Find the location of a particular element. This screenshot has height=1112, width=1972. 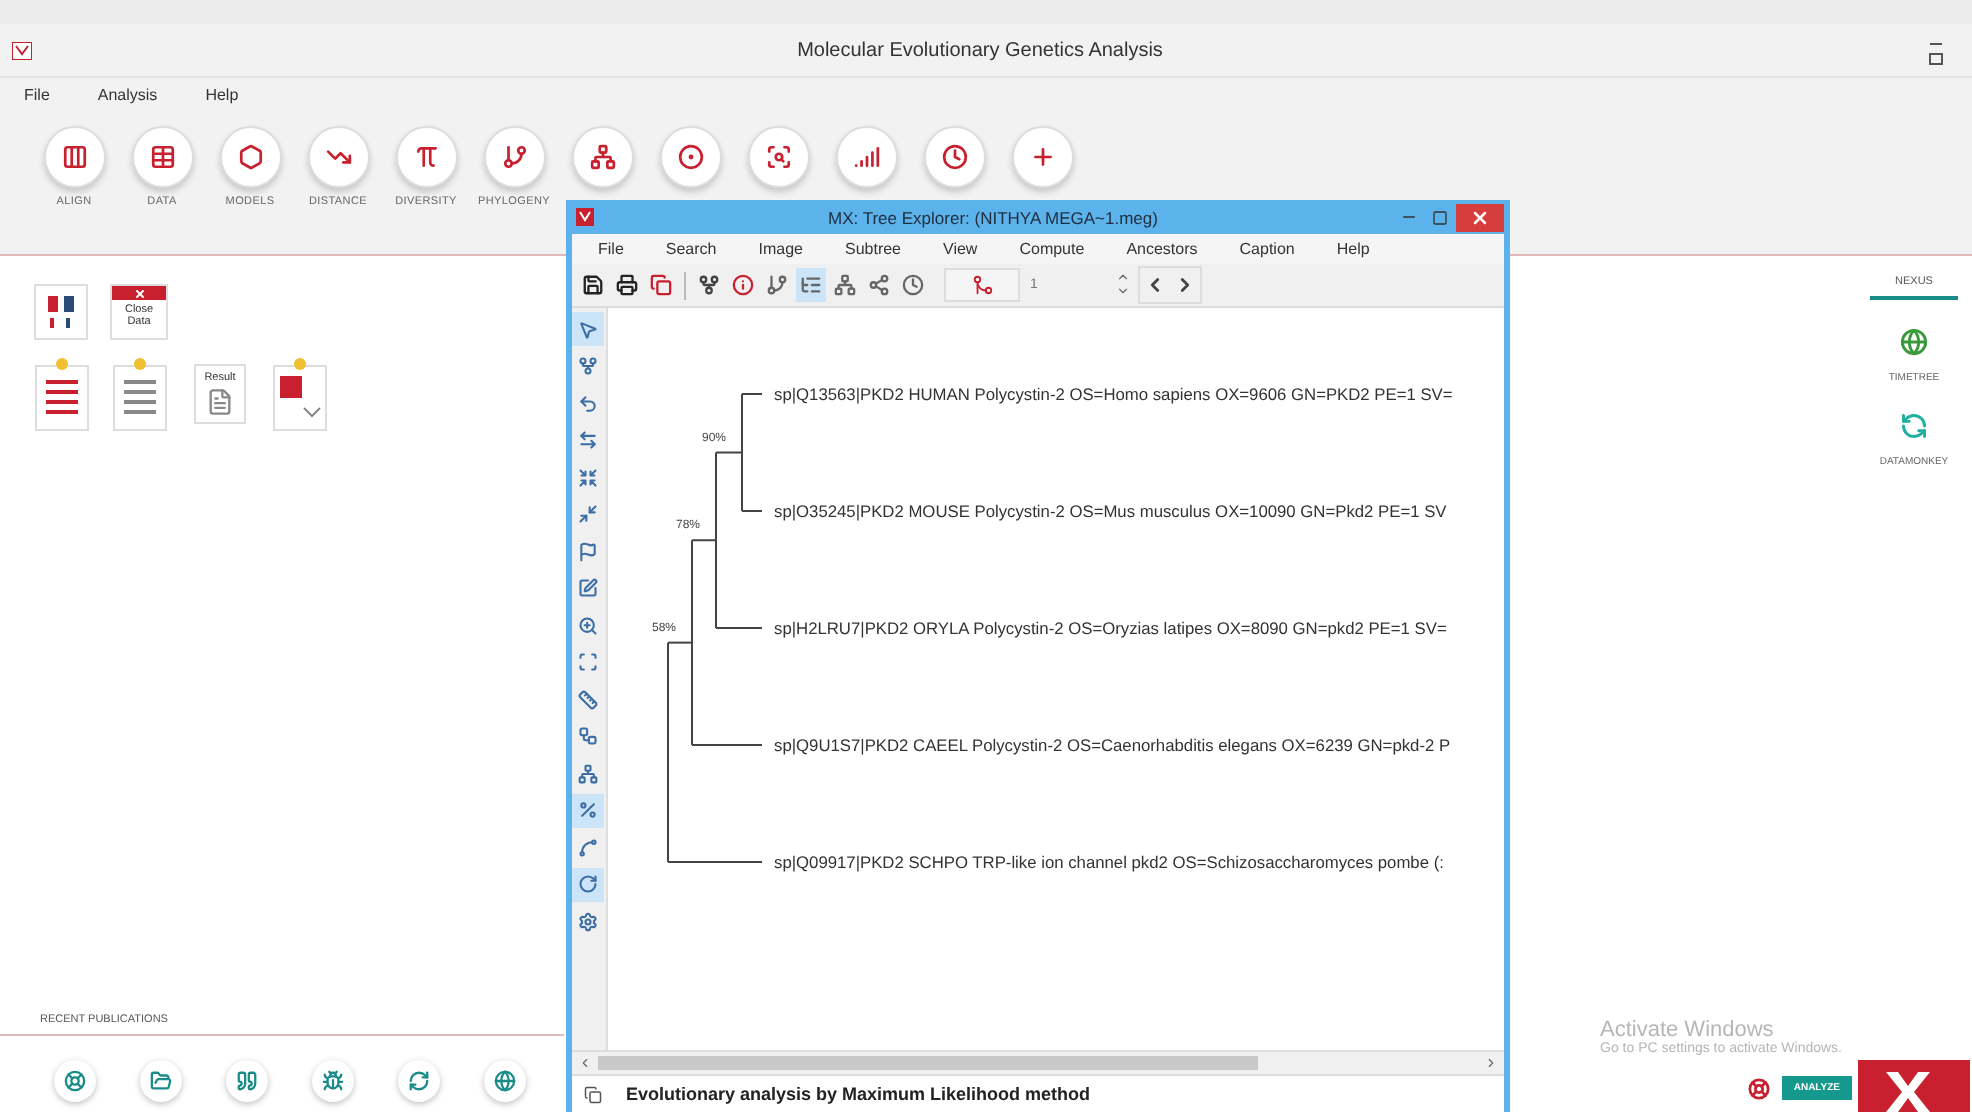

close-button is located at coordinates (1480, 217).